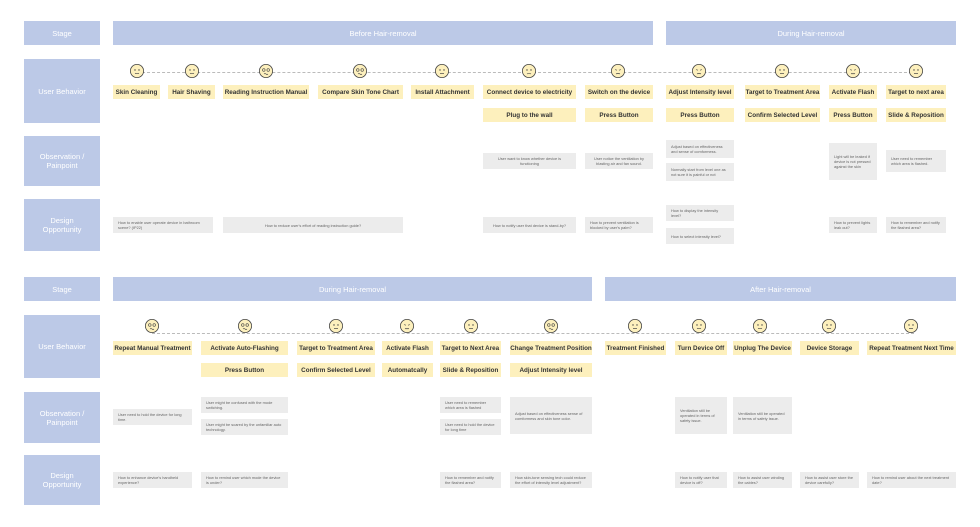 This screenshot has height=527, width=980. What do you see at coordinates (780, 289) in the screenshot?
I see `stage-after-hair-removal: After Hair-removal` at bounding box center [780, 289].